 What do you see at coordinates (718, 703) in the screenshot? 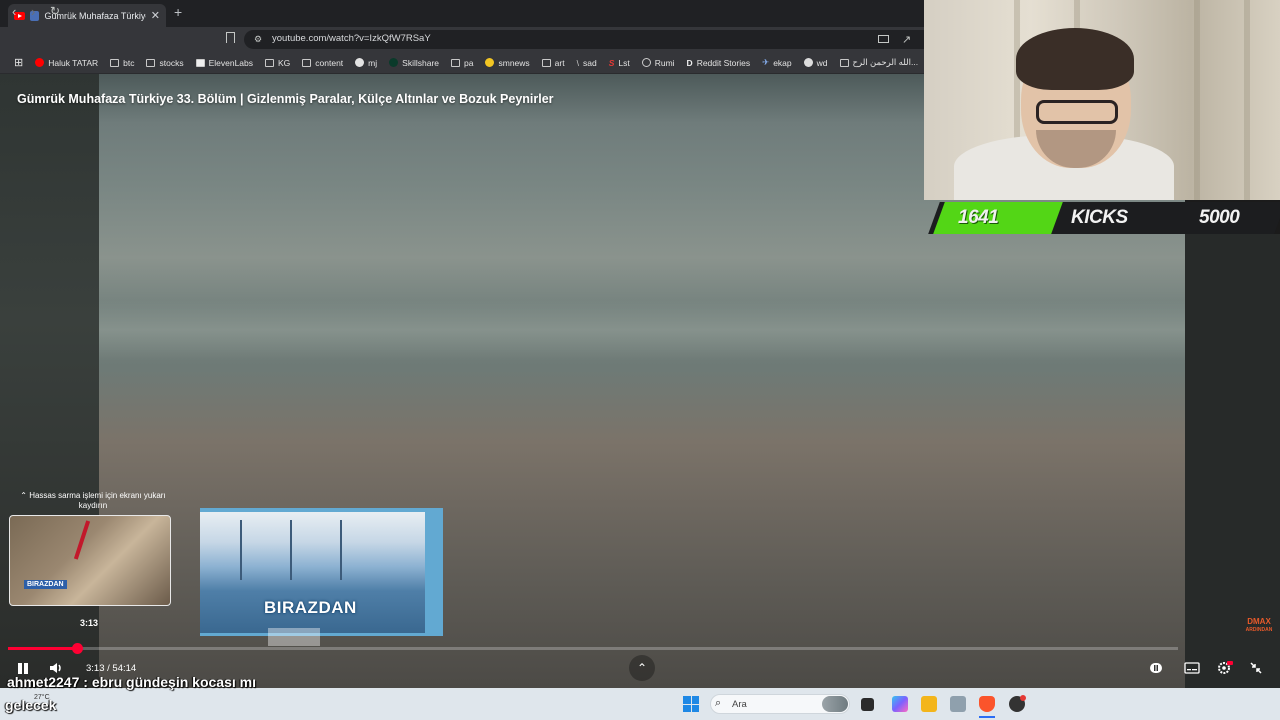
I see `search-icon: ⌕` at bounding box center [718, 703].